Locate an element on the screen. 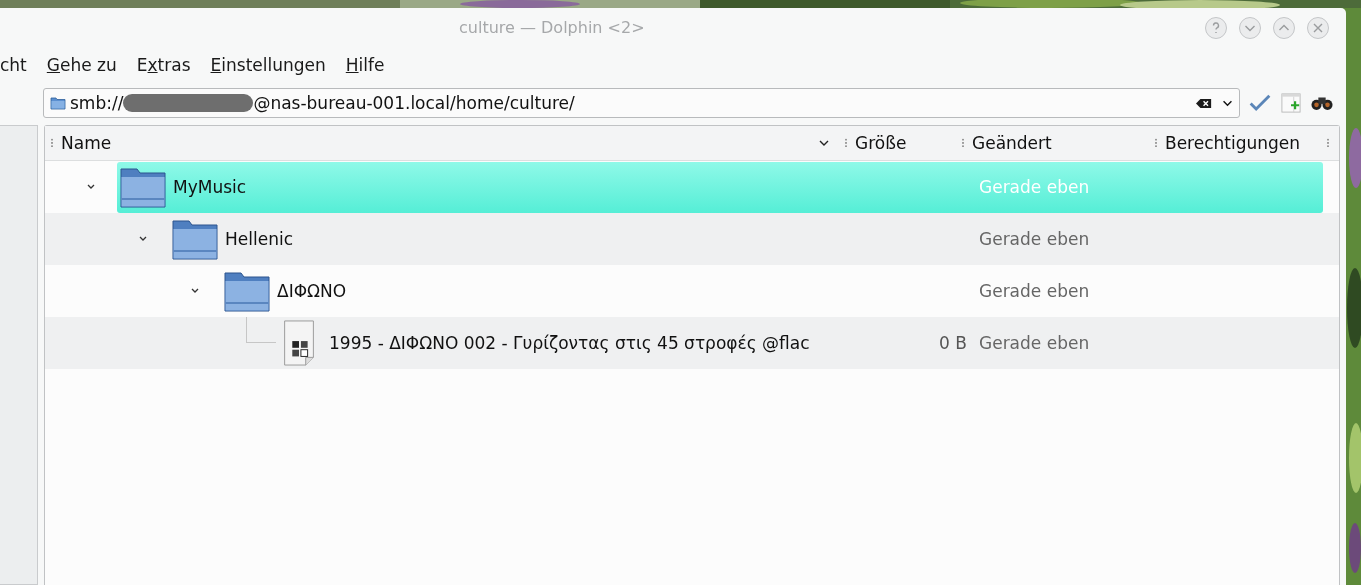 Image resolution: width=1361 pixels, height=585 pixels. menu-item: Gehe zu is located at coordinates (81, 65).